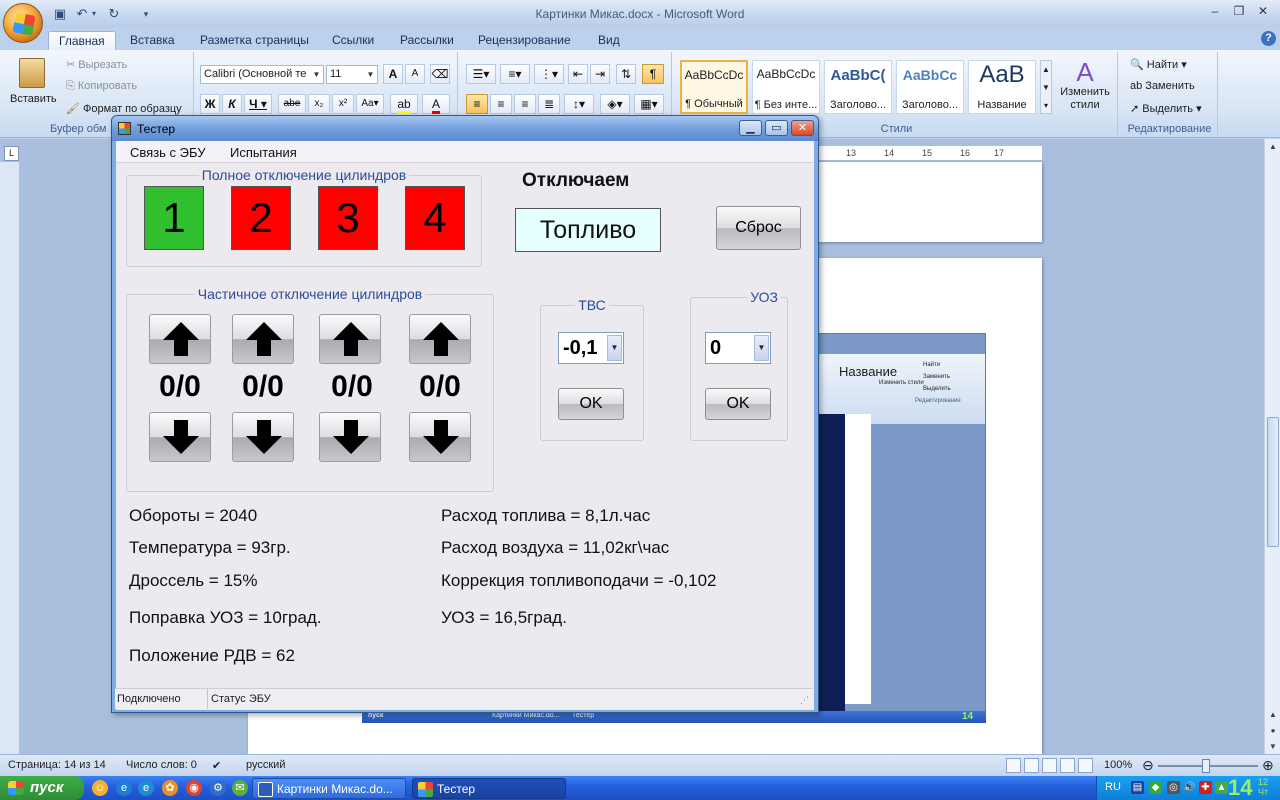 This screenshot has width=1280, height=800. I want to click on tray-network-icon: ▤, so click(1137, 787).